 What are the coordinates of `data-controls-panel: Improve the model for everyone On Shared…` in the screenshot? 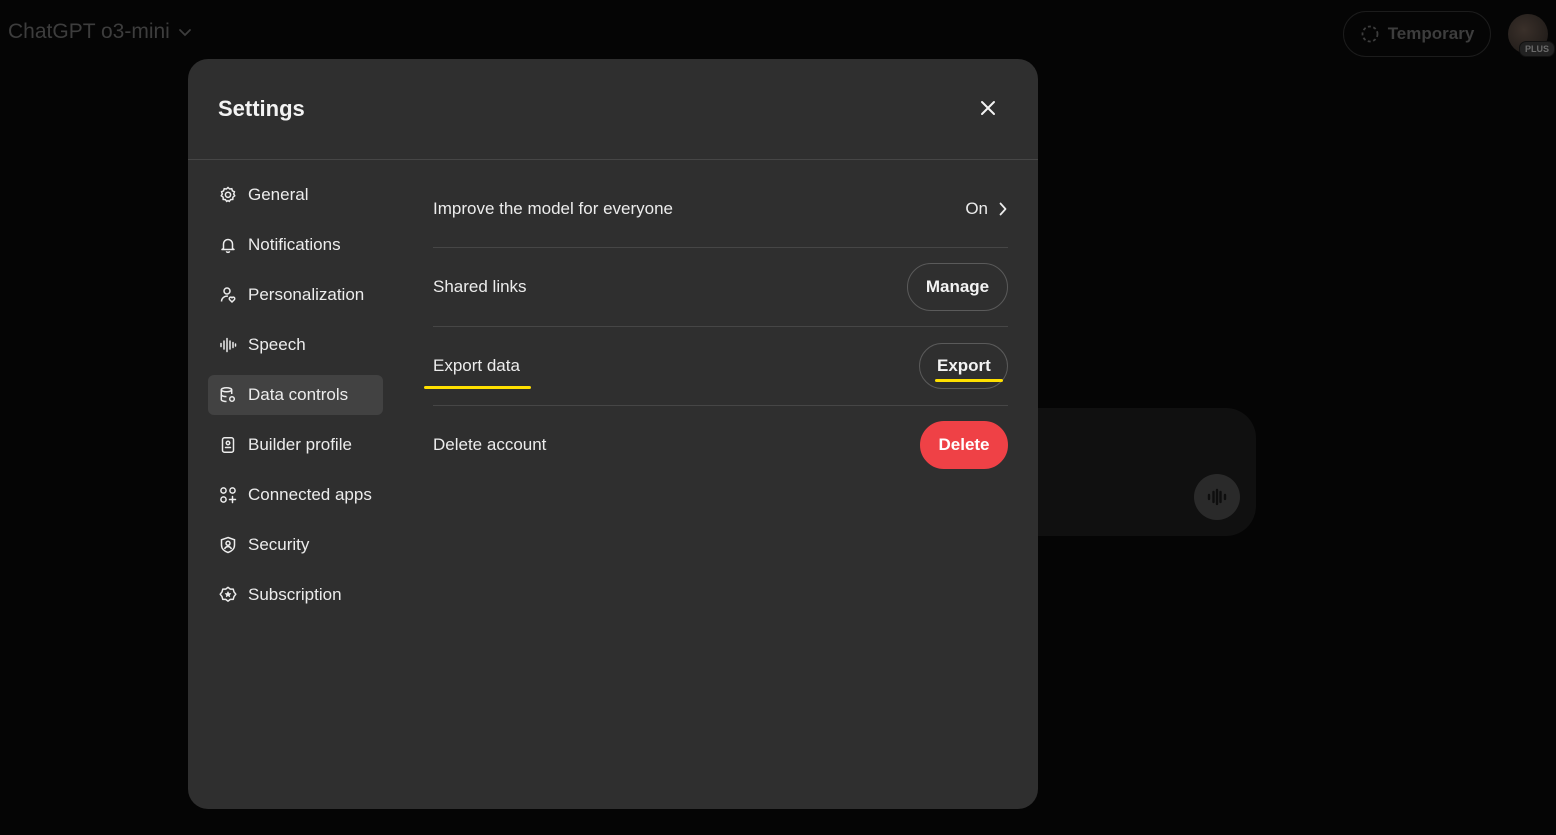 It's located at (716, 327).